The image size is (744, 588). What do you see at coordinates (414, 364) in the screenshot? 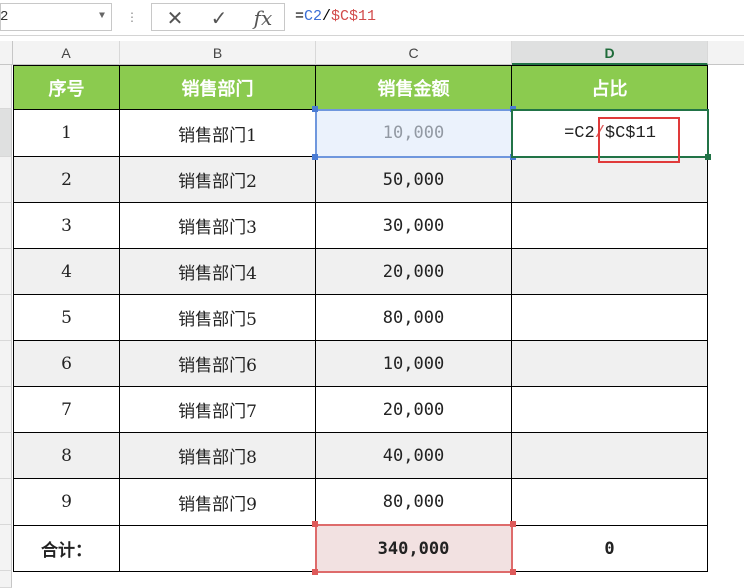
I see `cell-amount: 10,000` at bounding box center [414, 364].